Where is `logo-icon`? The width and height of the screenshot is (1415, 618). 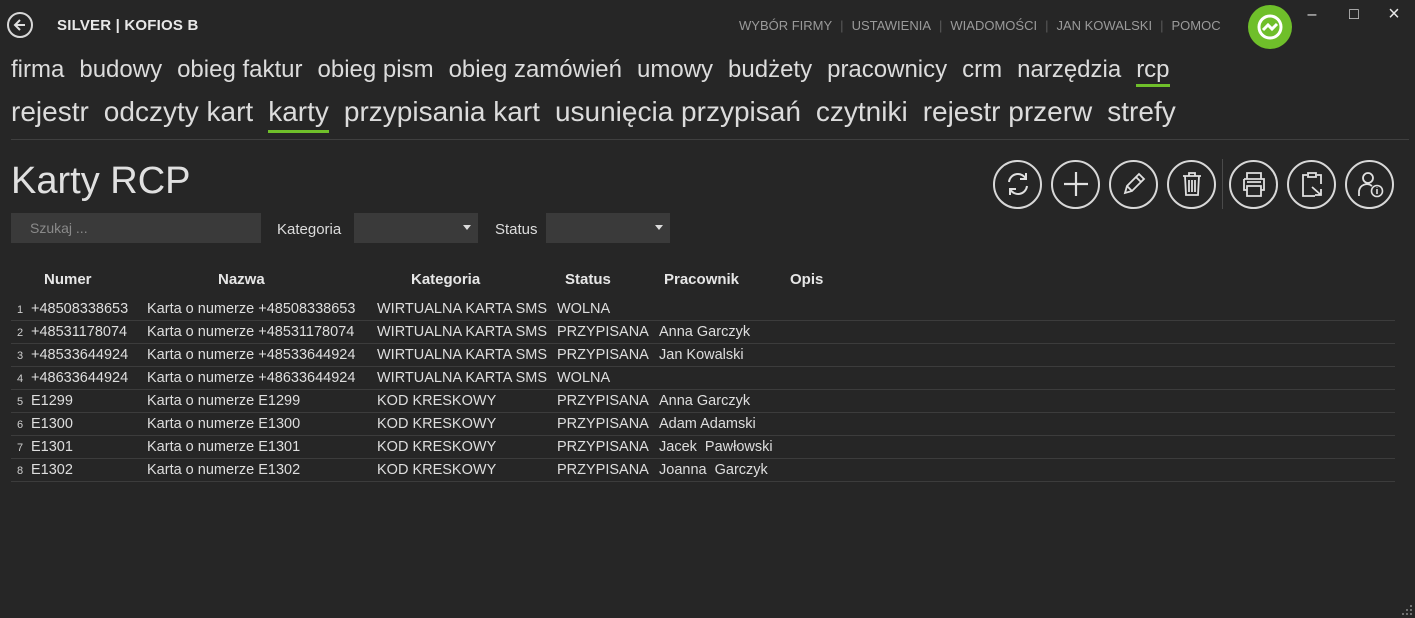
logo-icon is located at coordinates (1270, 27).